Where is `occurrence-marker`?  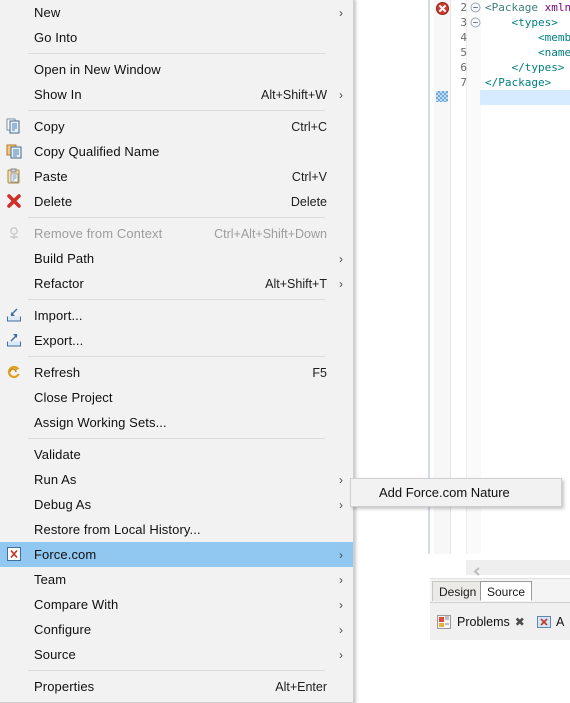 occurrence-marker is located at coordinates (442, 96).